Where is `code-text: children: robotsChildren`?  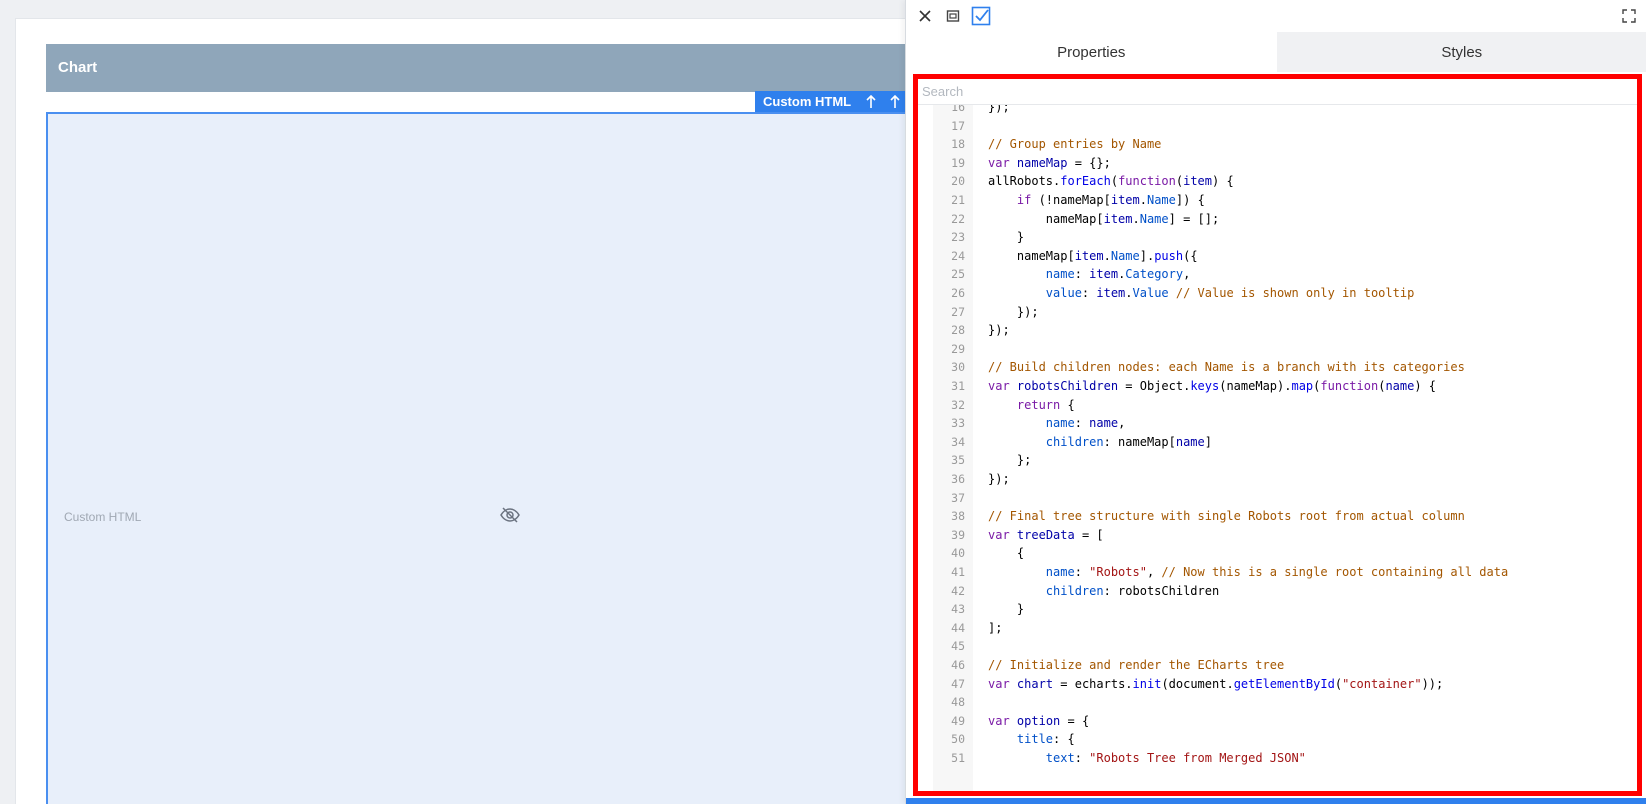 code-text: children: robotsChildren is located at coordinates (1132, 590).